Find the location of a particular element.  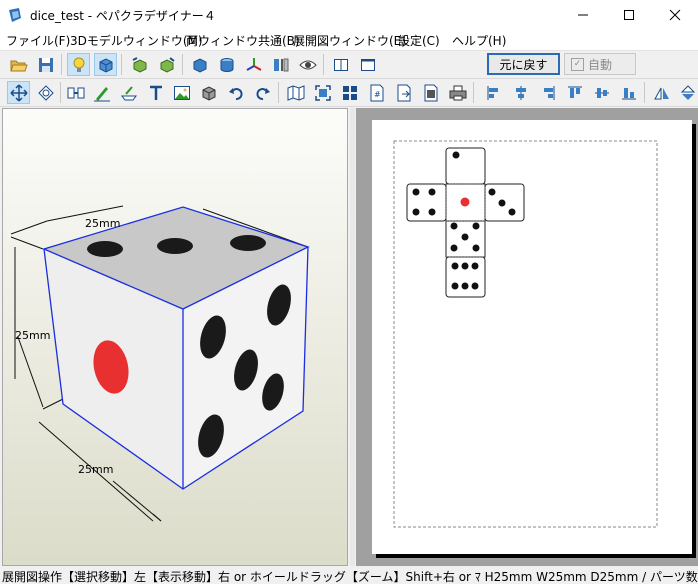

save-button is located at coordinates (45, 64).